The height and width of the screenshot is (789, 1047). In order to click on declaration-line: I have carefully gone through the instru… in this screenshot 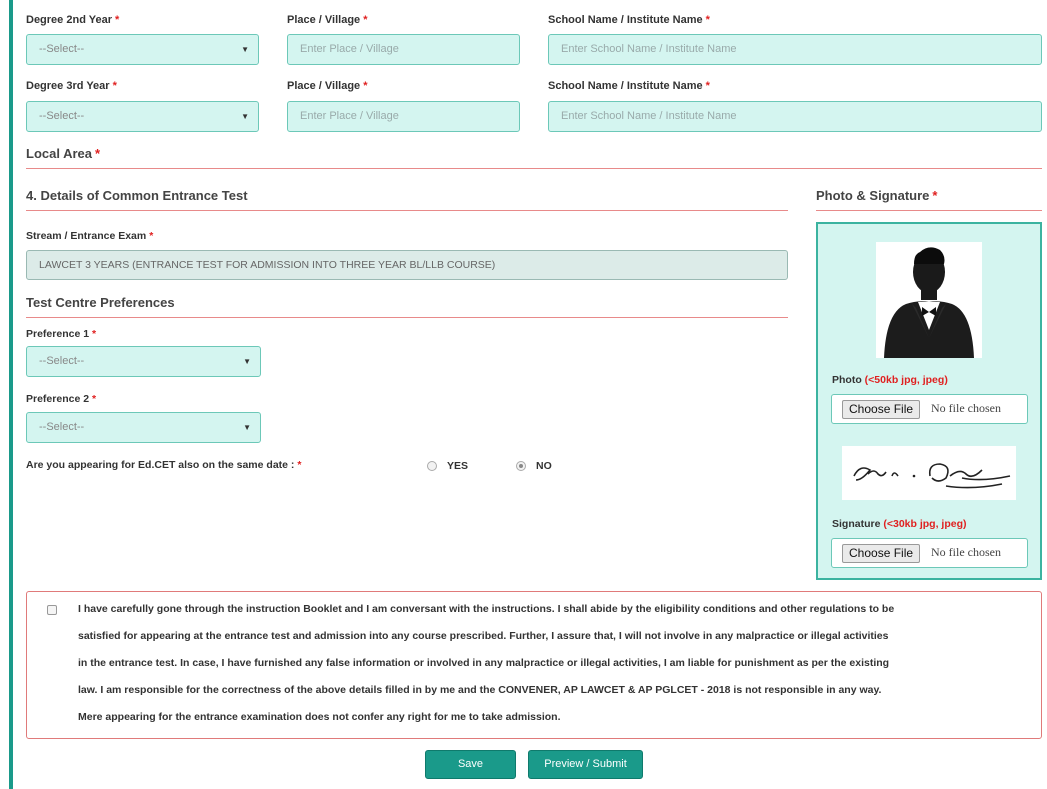, I will do `click(486, 609)`.